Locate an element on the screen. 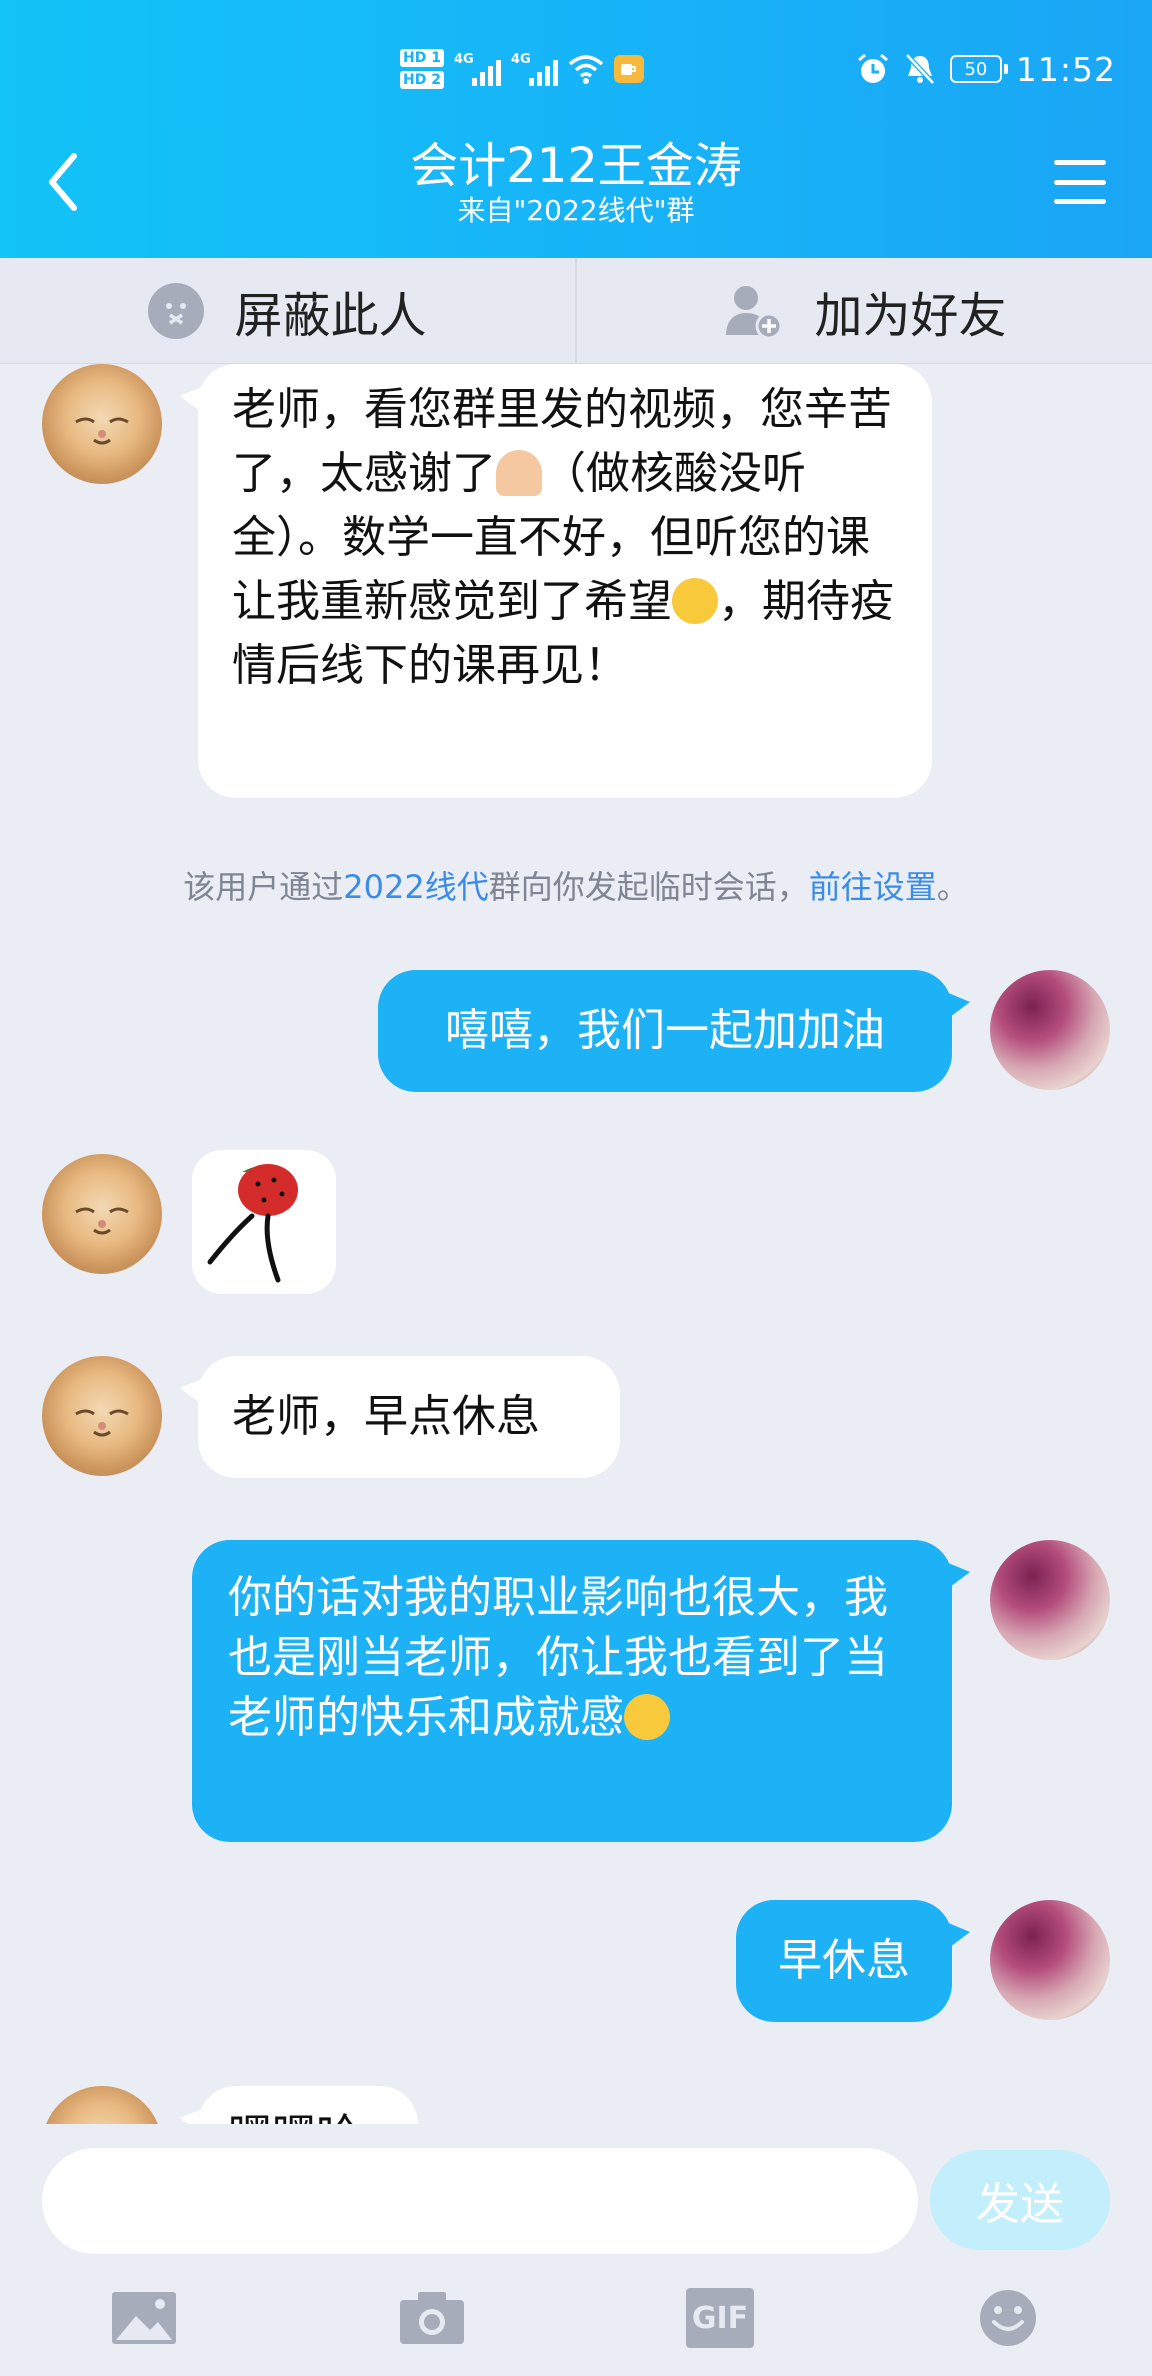  message-text: 早休息 is located at coordinates (844, 1960).